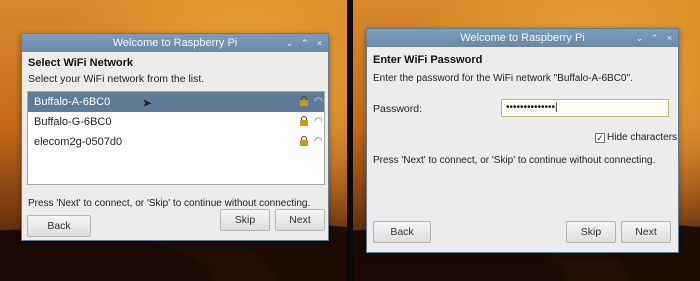  I want to click on page-heading: Enter WiFi Password, so click(428, 60).